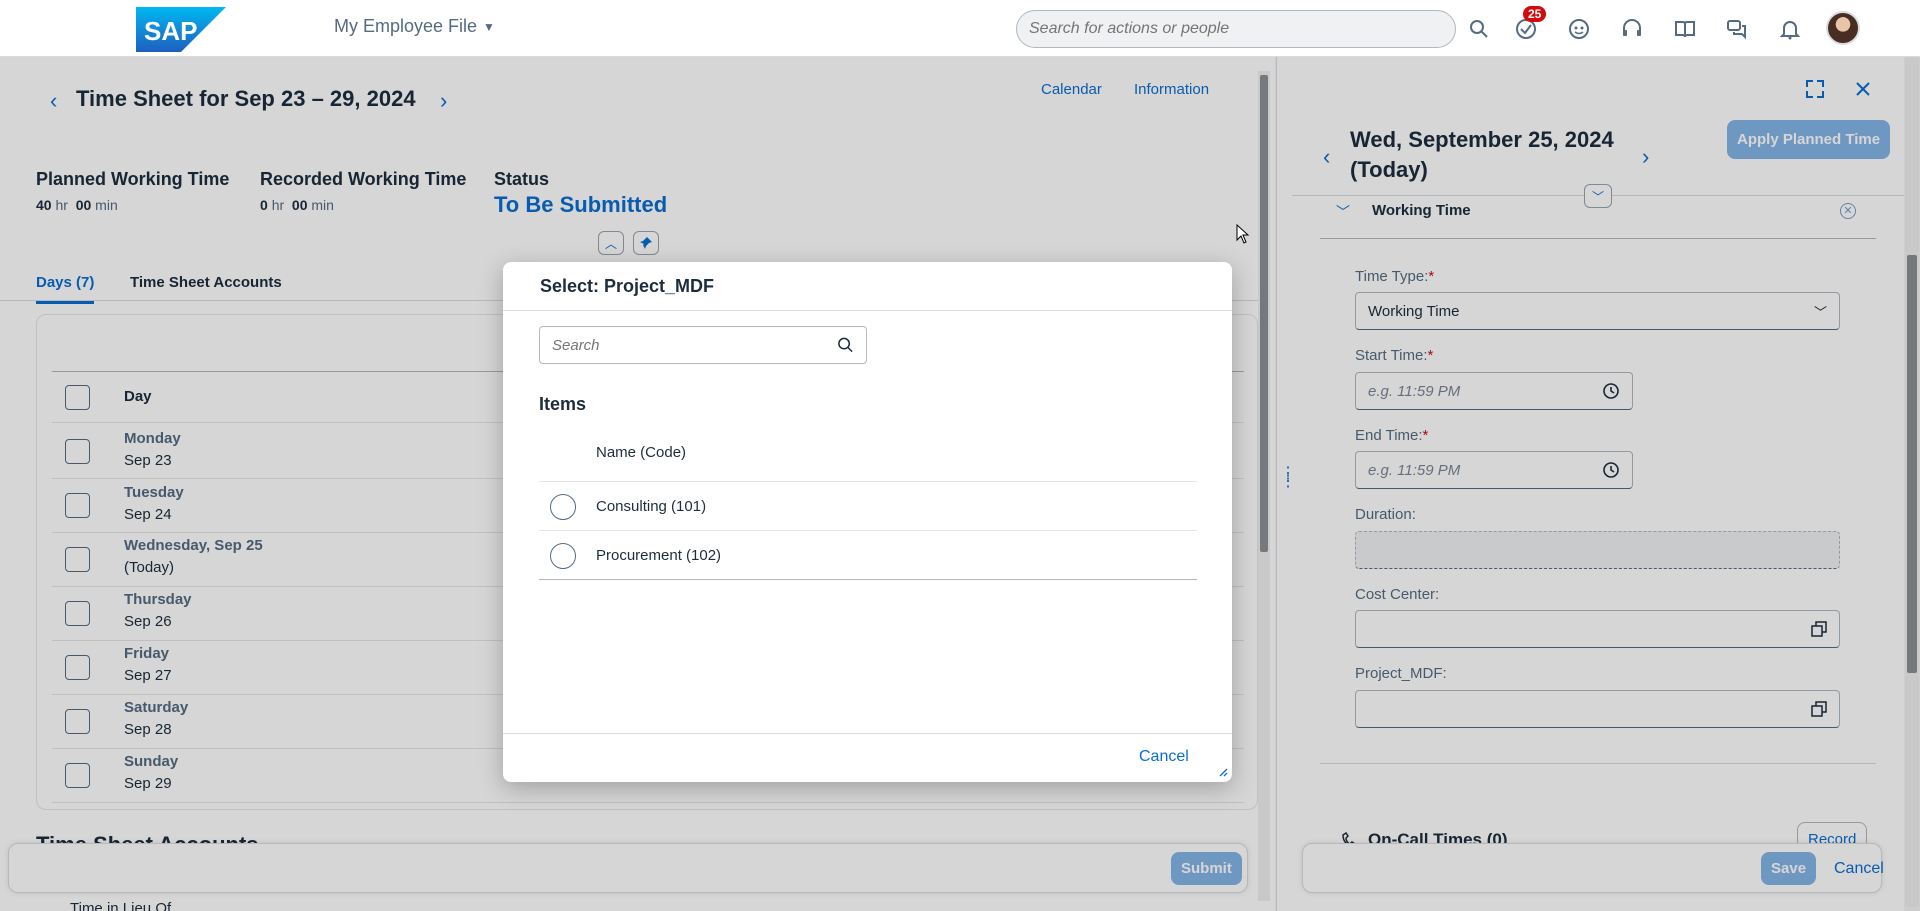  What do you see at coordinates (1414, 311) in the screenshot?
I see `time-type-value: Working Time` at bounding box center [1414, 311].